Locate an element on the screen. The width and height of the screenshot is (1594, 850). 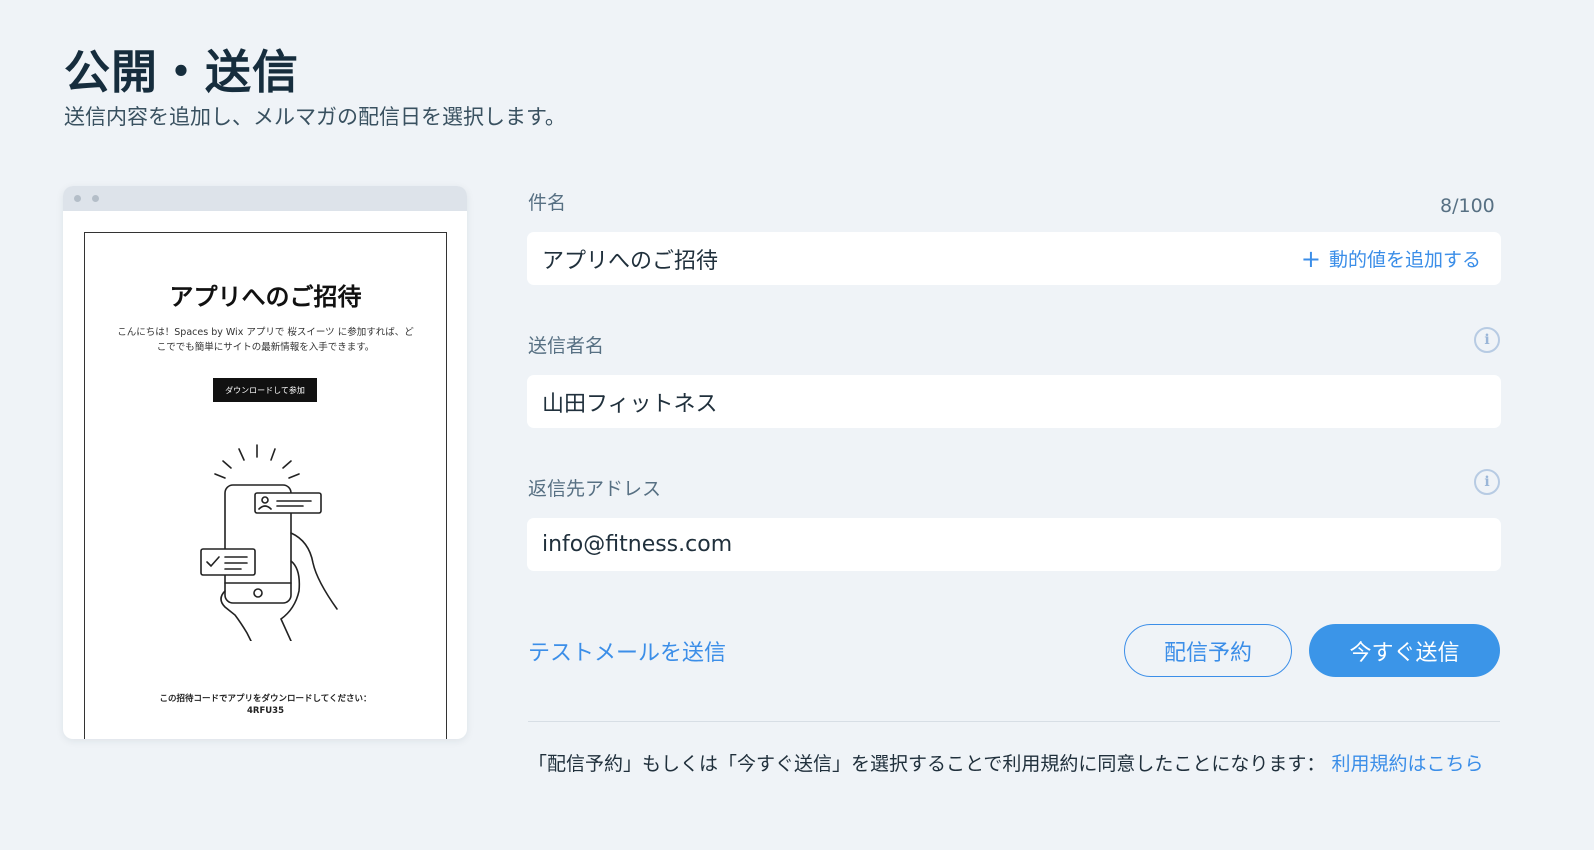
reply-to-label: 返信先アドレス is located at coordinates (595, 489).